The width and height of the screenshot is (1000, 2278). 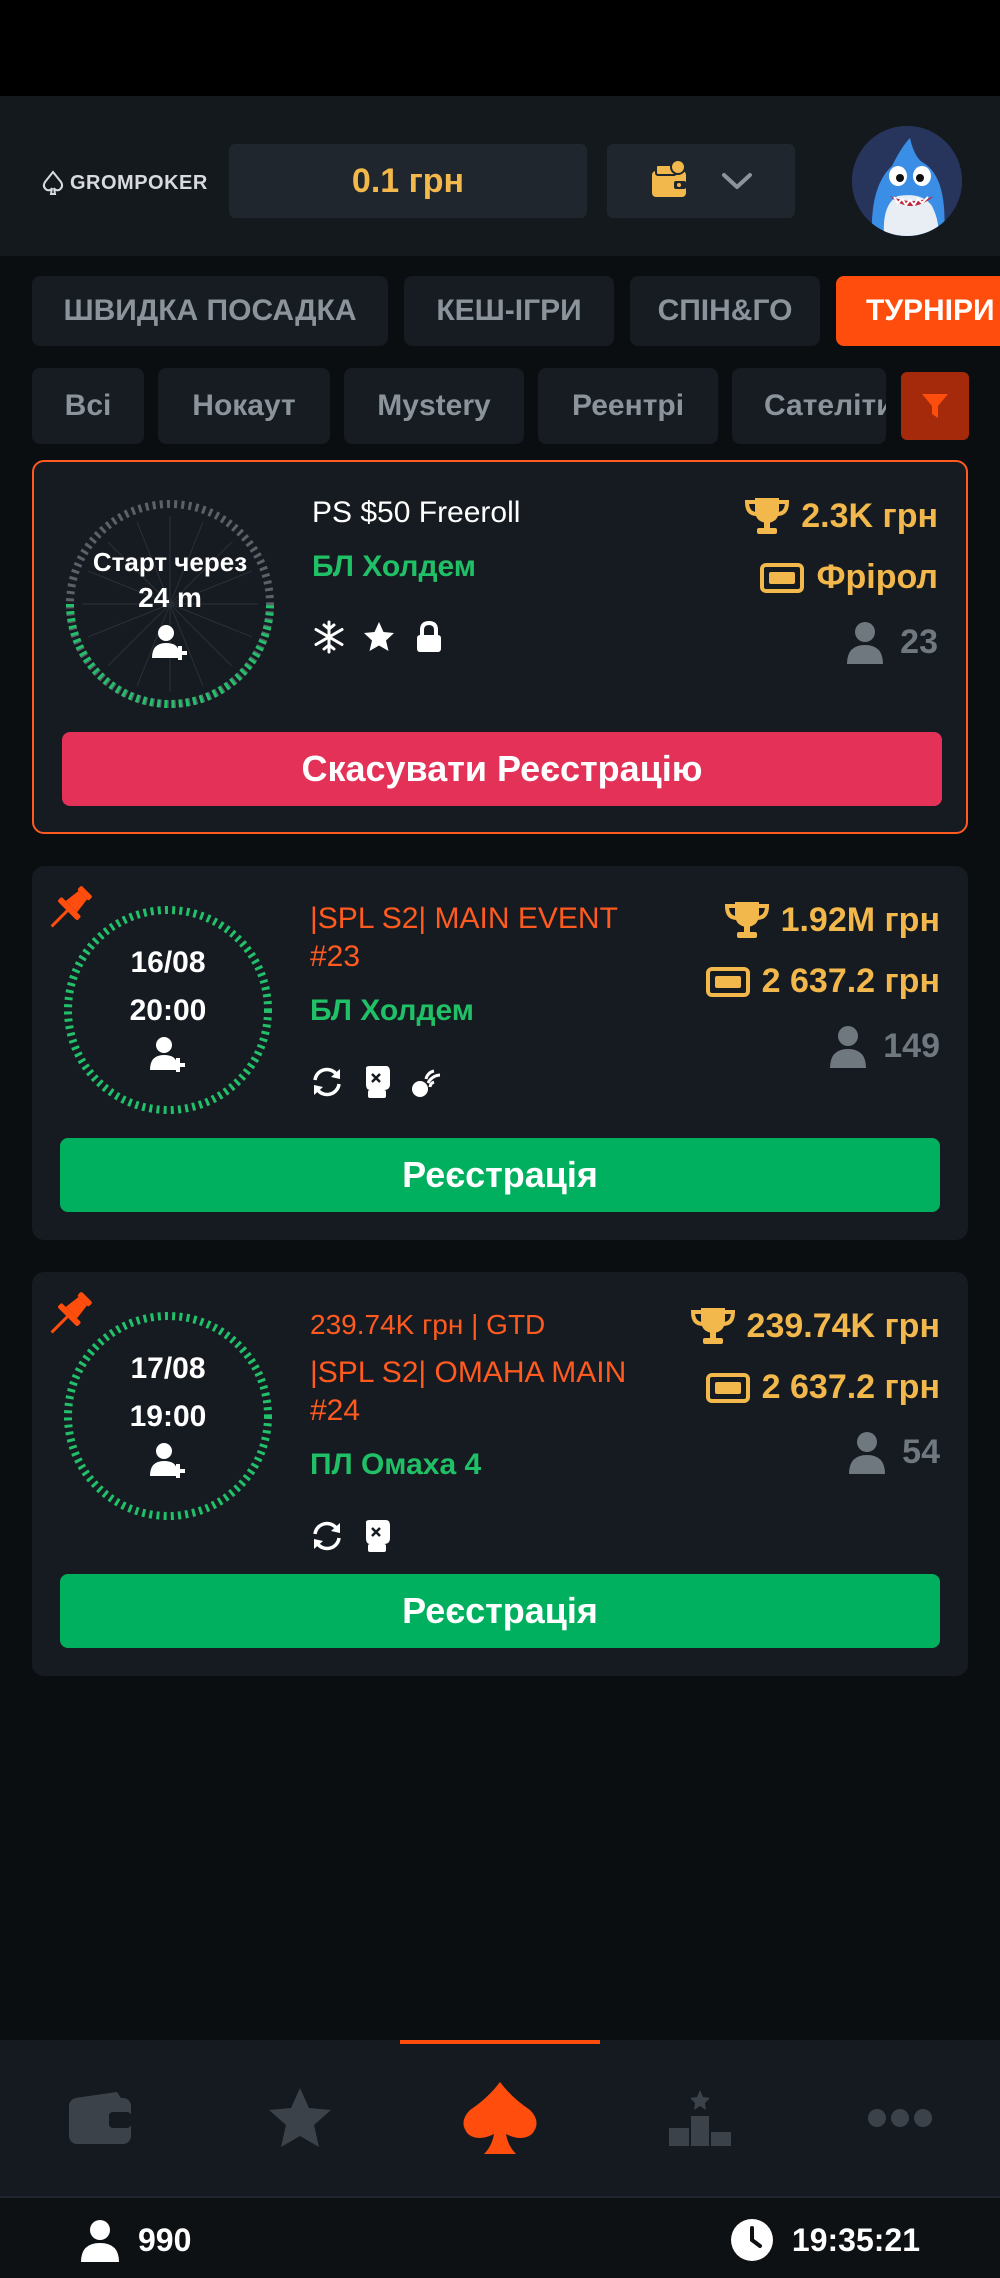 I want to click on prize-pool: 1.92M грн, so click(x=832, y=920).